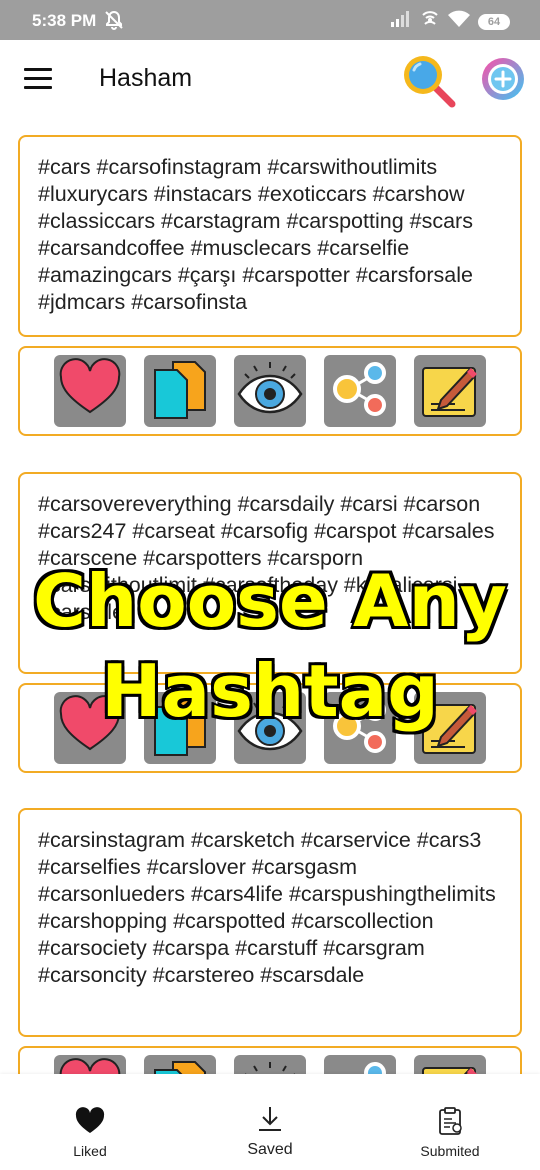 Image resolution: width=540 pixels, height=1170 pixels. What do you see at coordinates (38, 79) in the screenshot?
I see `menu-icon` at bounding box center [38, 79].